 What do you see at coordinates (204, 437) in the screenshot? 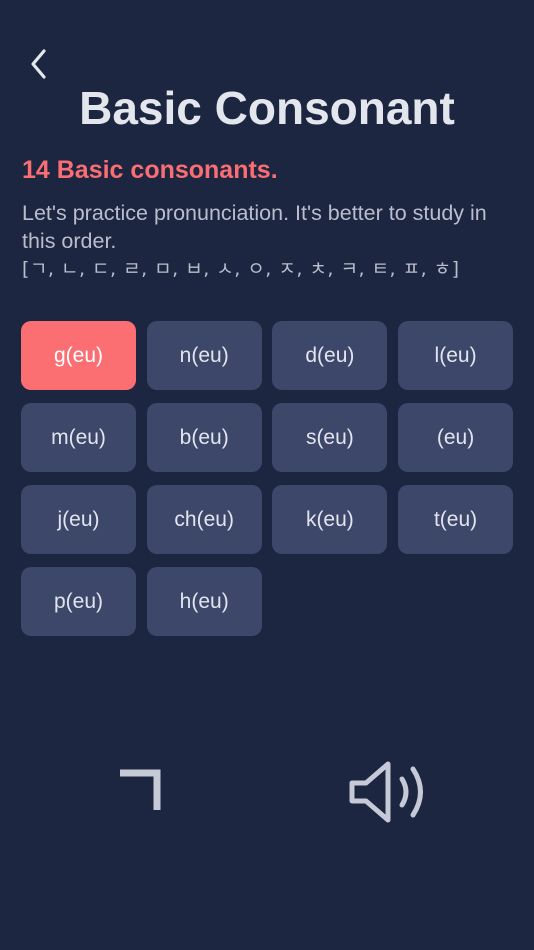
I see `consonant-button-b: b(eu)` at bounding box center [204, 437].